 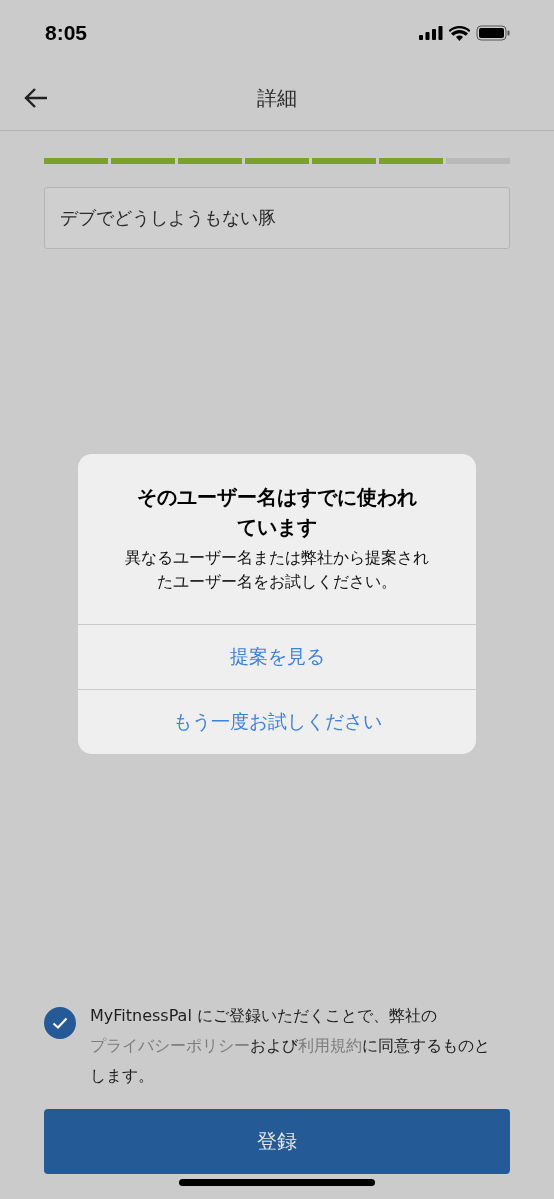 I want to click on alert-action-button: もう一度お試しください, so click(x=277, y=721).